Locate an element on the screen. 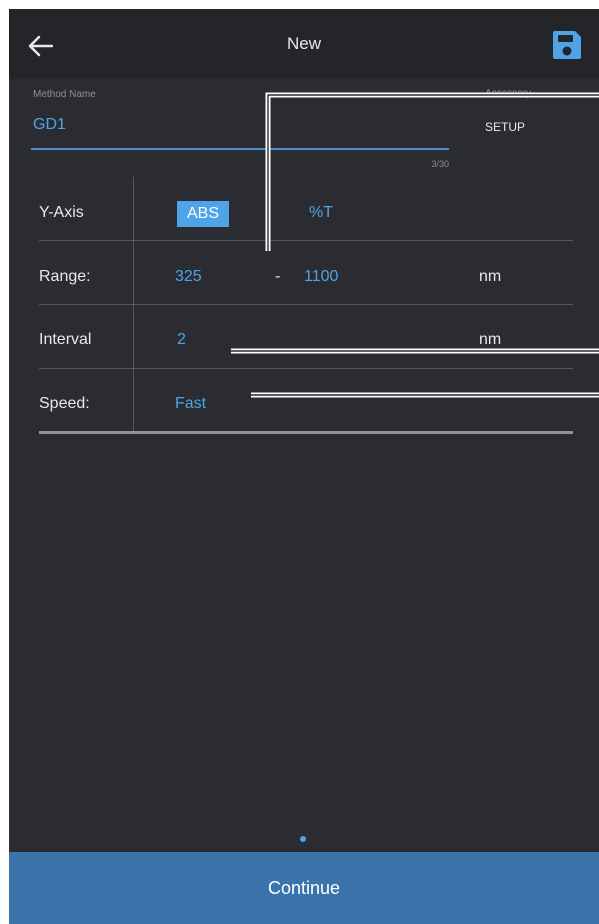  y-axis-label: Y-Axis is located at coordinates (61, 212).